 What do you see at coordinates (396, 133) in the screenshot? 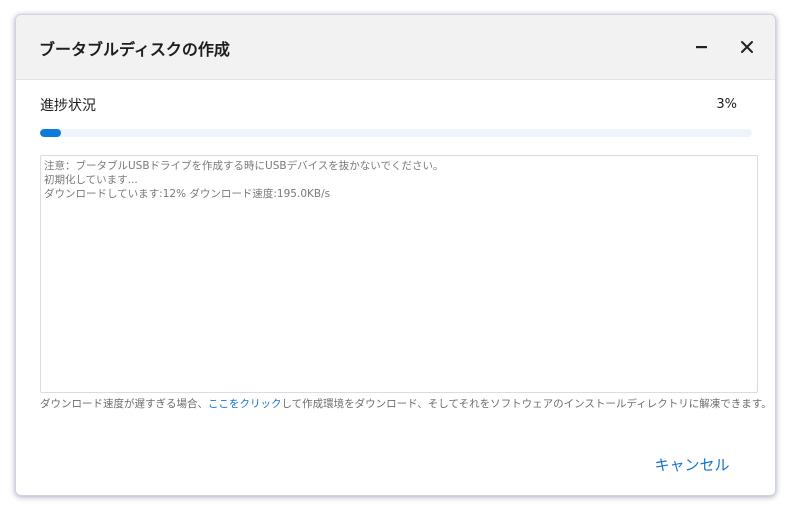
I see `progress-bar` at bounding box center [396, 133].